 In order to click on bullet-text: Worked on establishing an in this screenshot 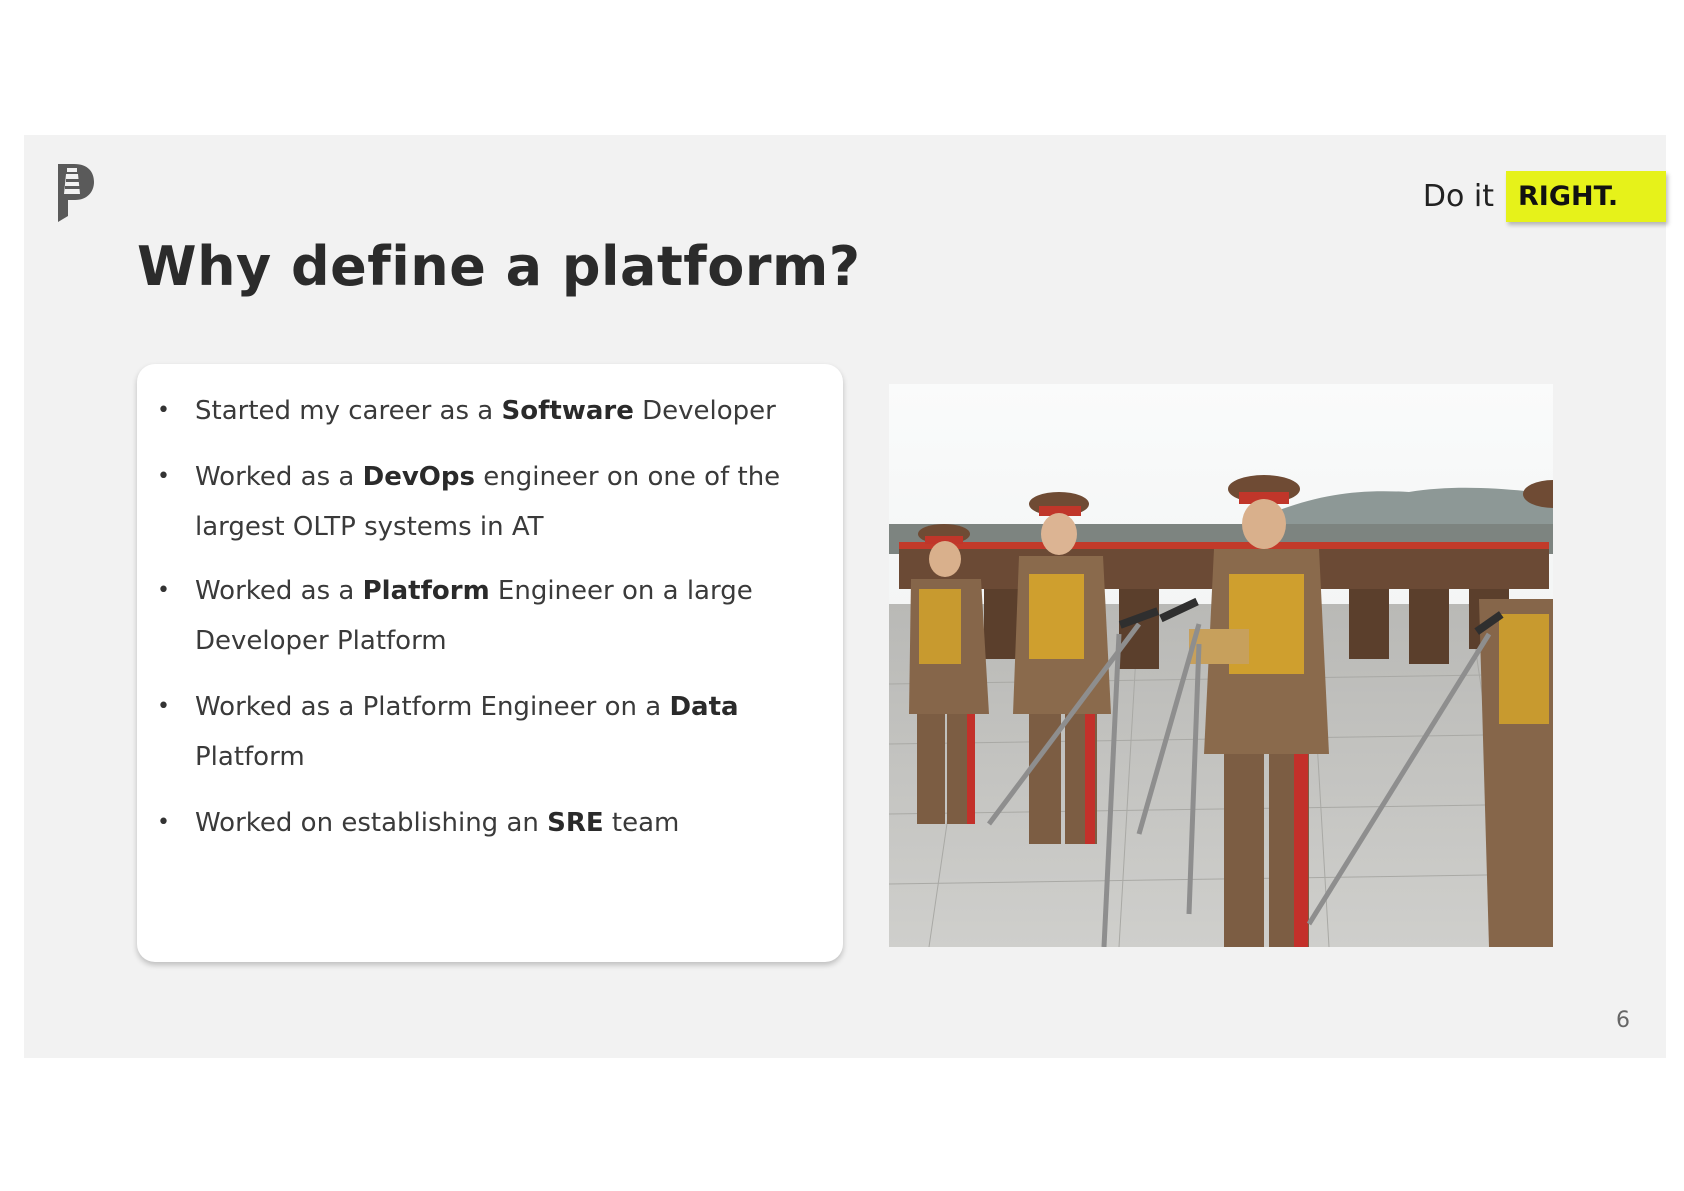, I will do `click(371, 823)`.